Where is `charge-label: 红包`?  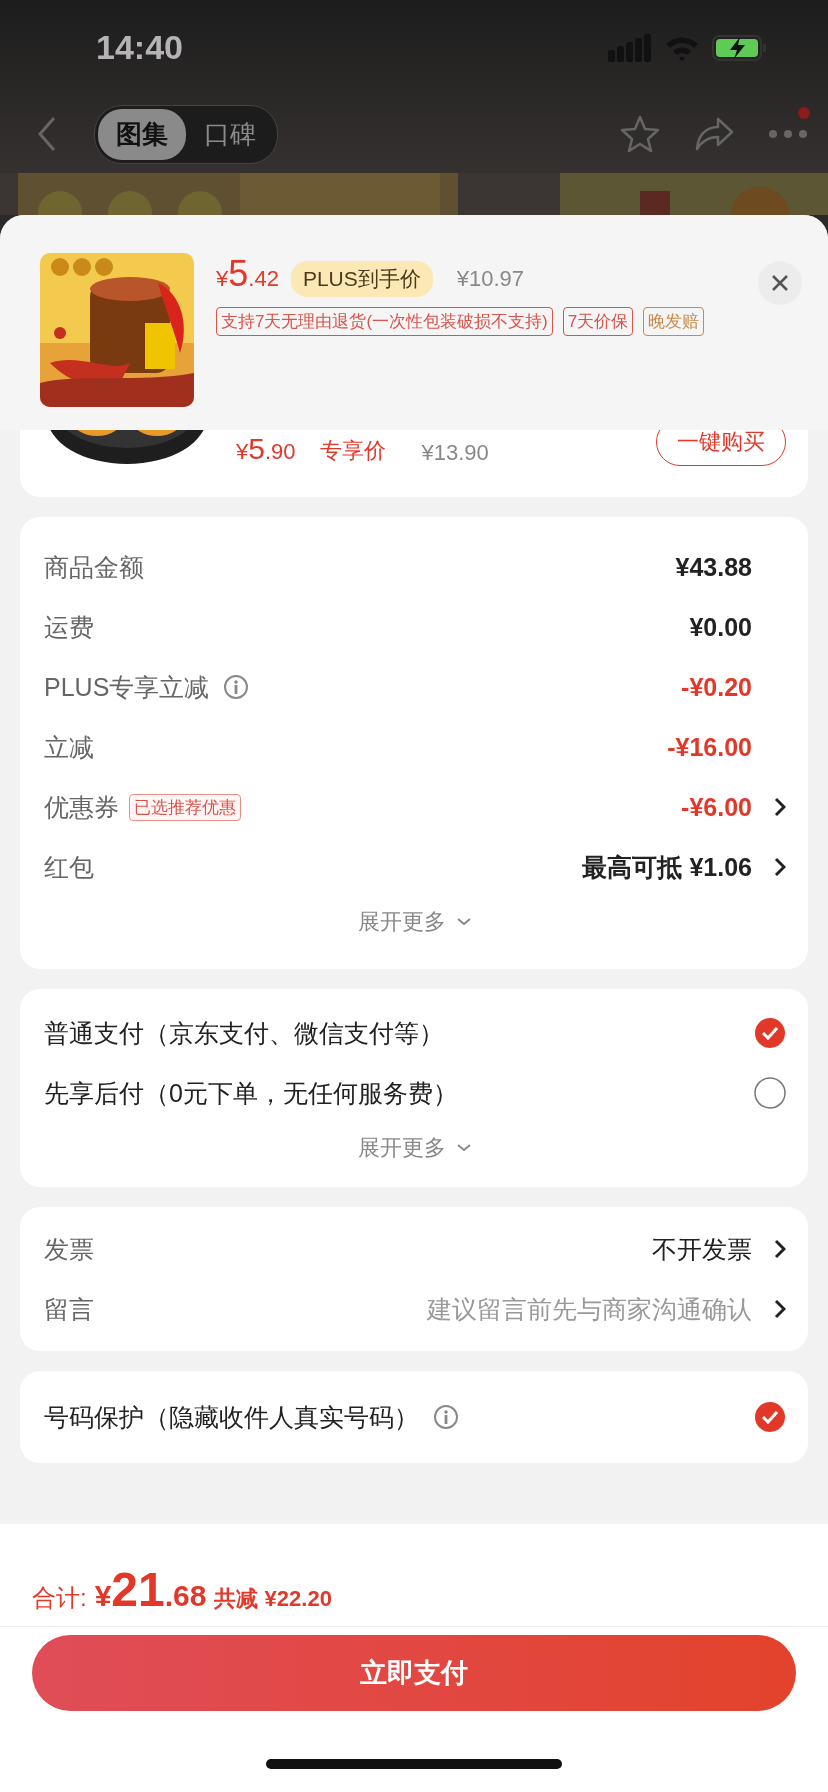
charge-label: 红包 is located at coordinates (69, 867).